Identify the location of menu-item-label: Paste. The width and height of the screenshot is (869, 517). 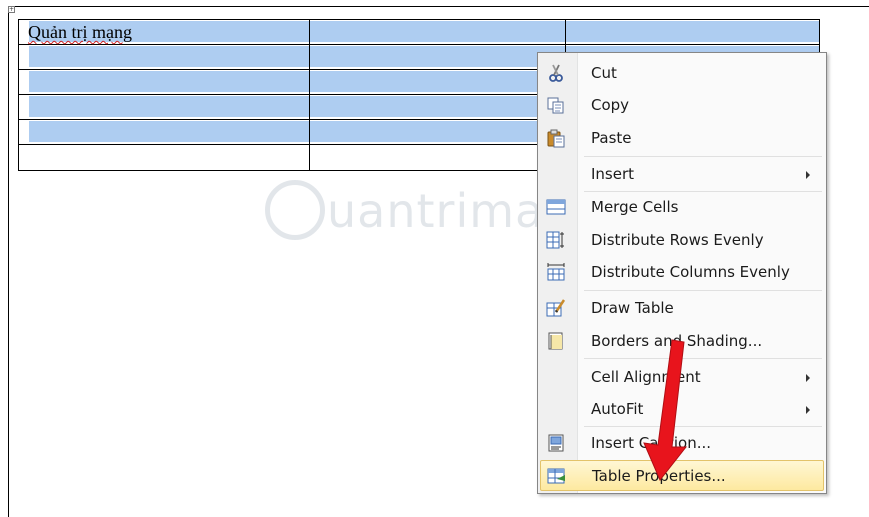
(611, 138).